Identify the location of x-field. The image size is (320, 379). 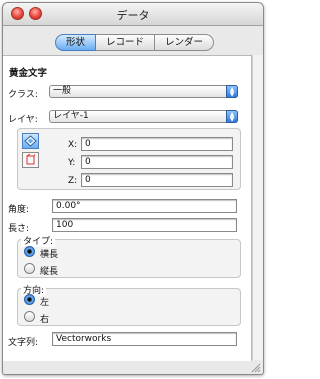
(157, 144).